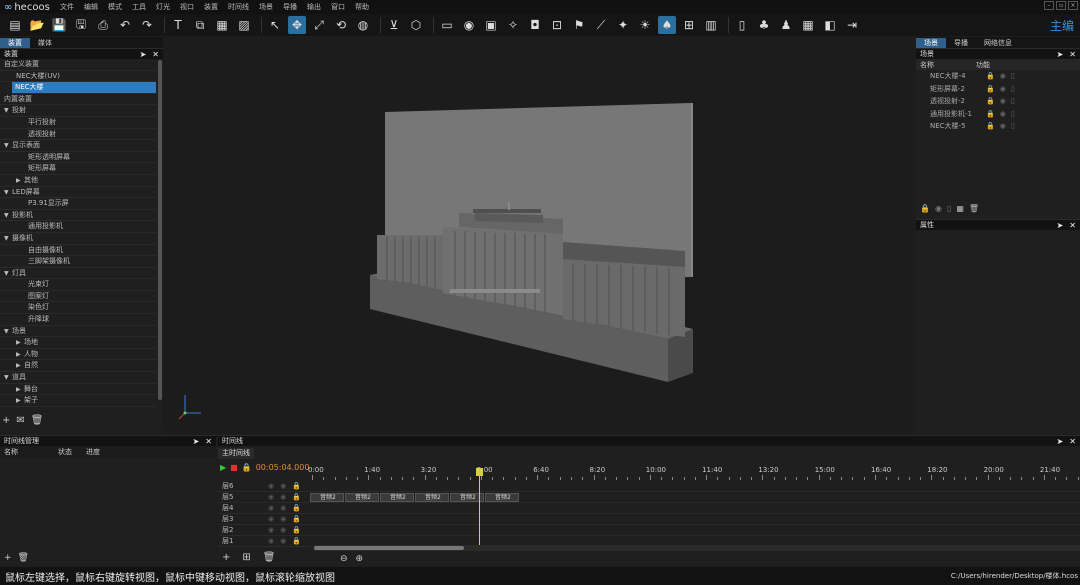  What do you see at coordinates (1062, 25) in the screenshot?
I see `edit-mode-label: 主编` at bounding box center [1062, 25].